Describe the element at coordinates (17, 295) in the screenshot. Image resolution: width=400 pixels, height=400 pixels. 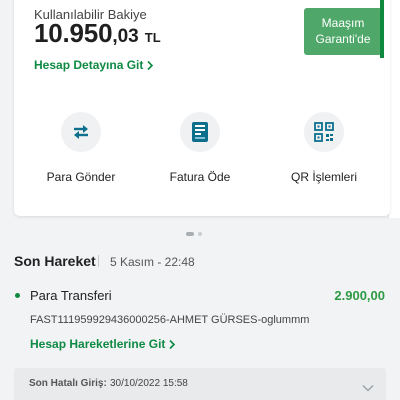
I see `transaction-bullet` at that location.